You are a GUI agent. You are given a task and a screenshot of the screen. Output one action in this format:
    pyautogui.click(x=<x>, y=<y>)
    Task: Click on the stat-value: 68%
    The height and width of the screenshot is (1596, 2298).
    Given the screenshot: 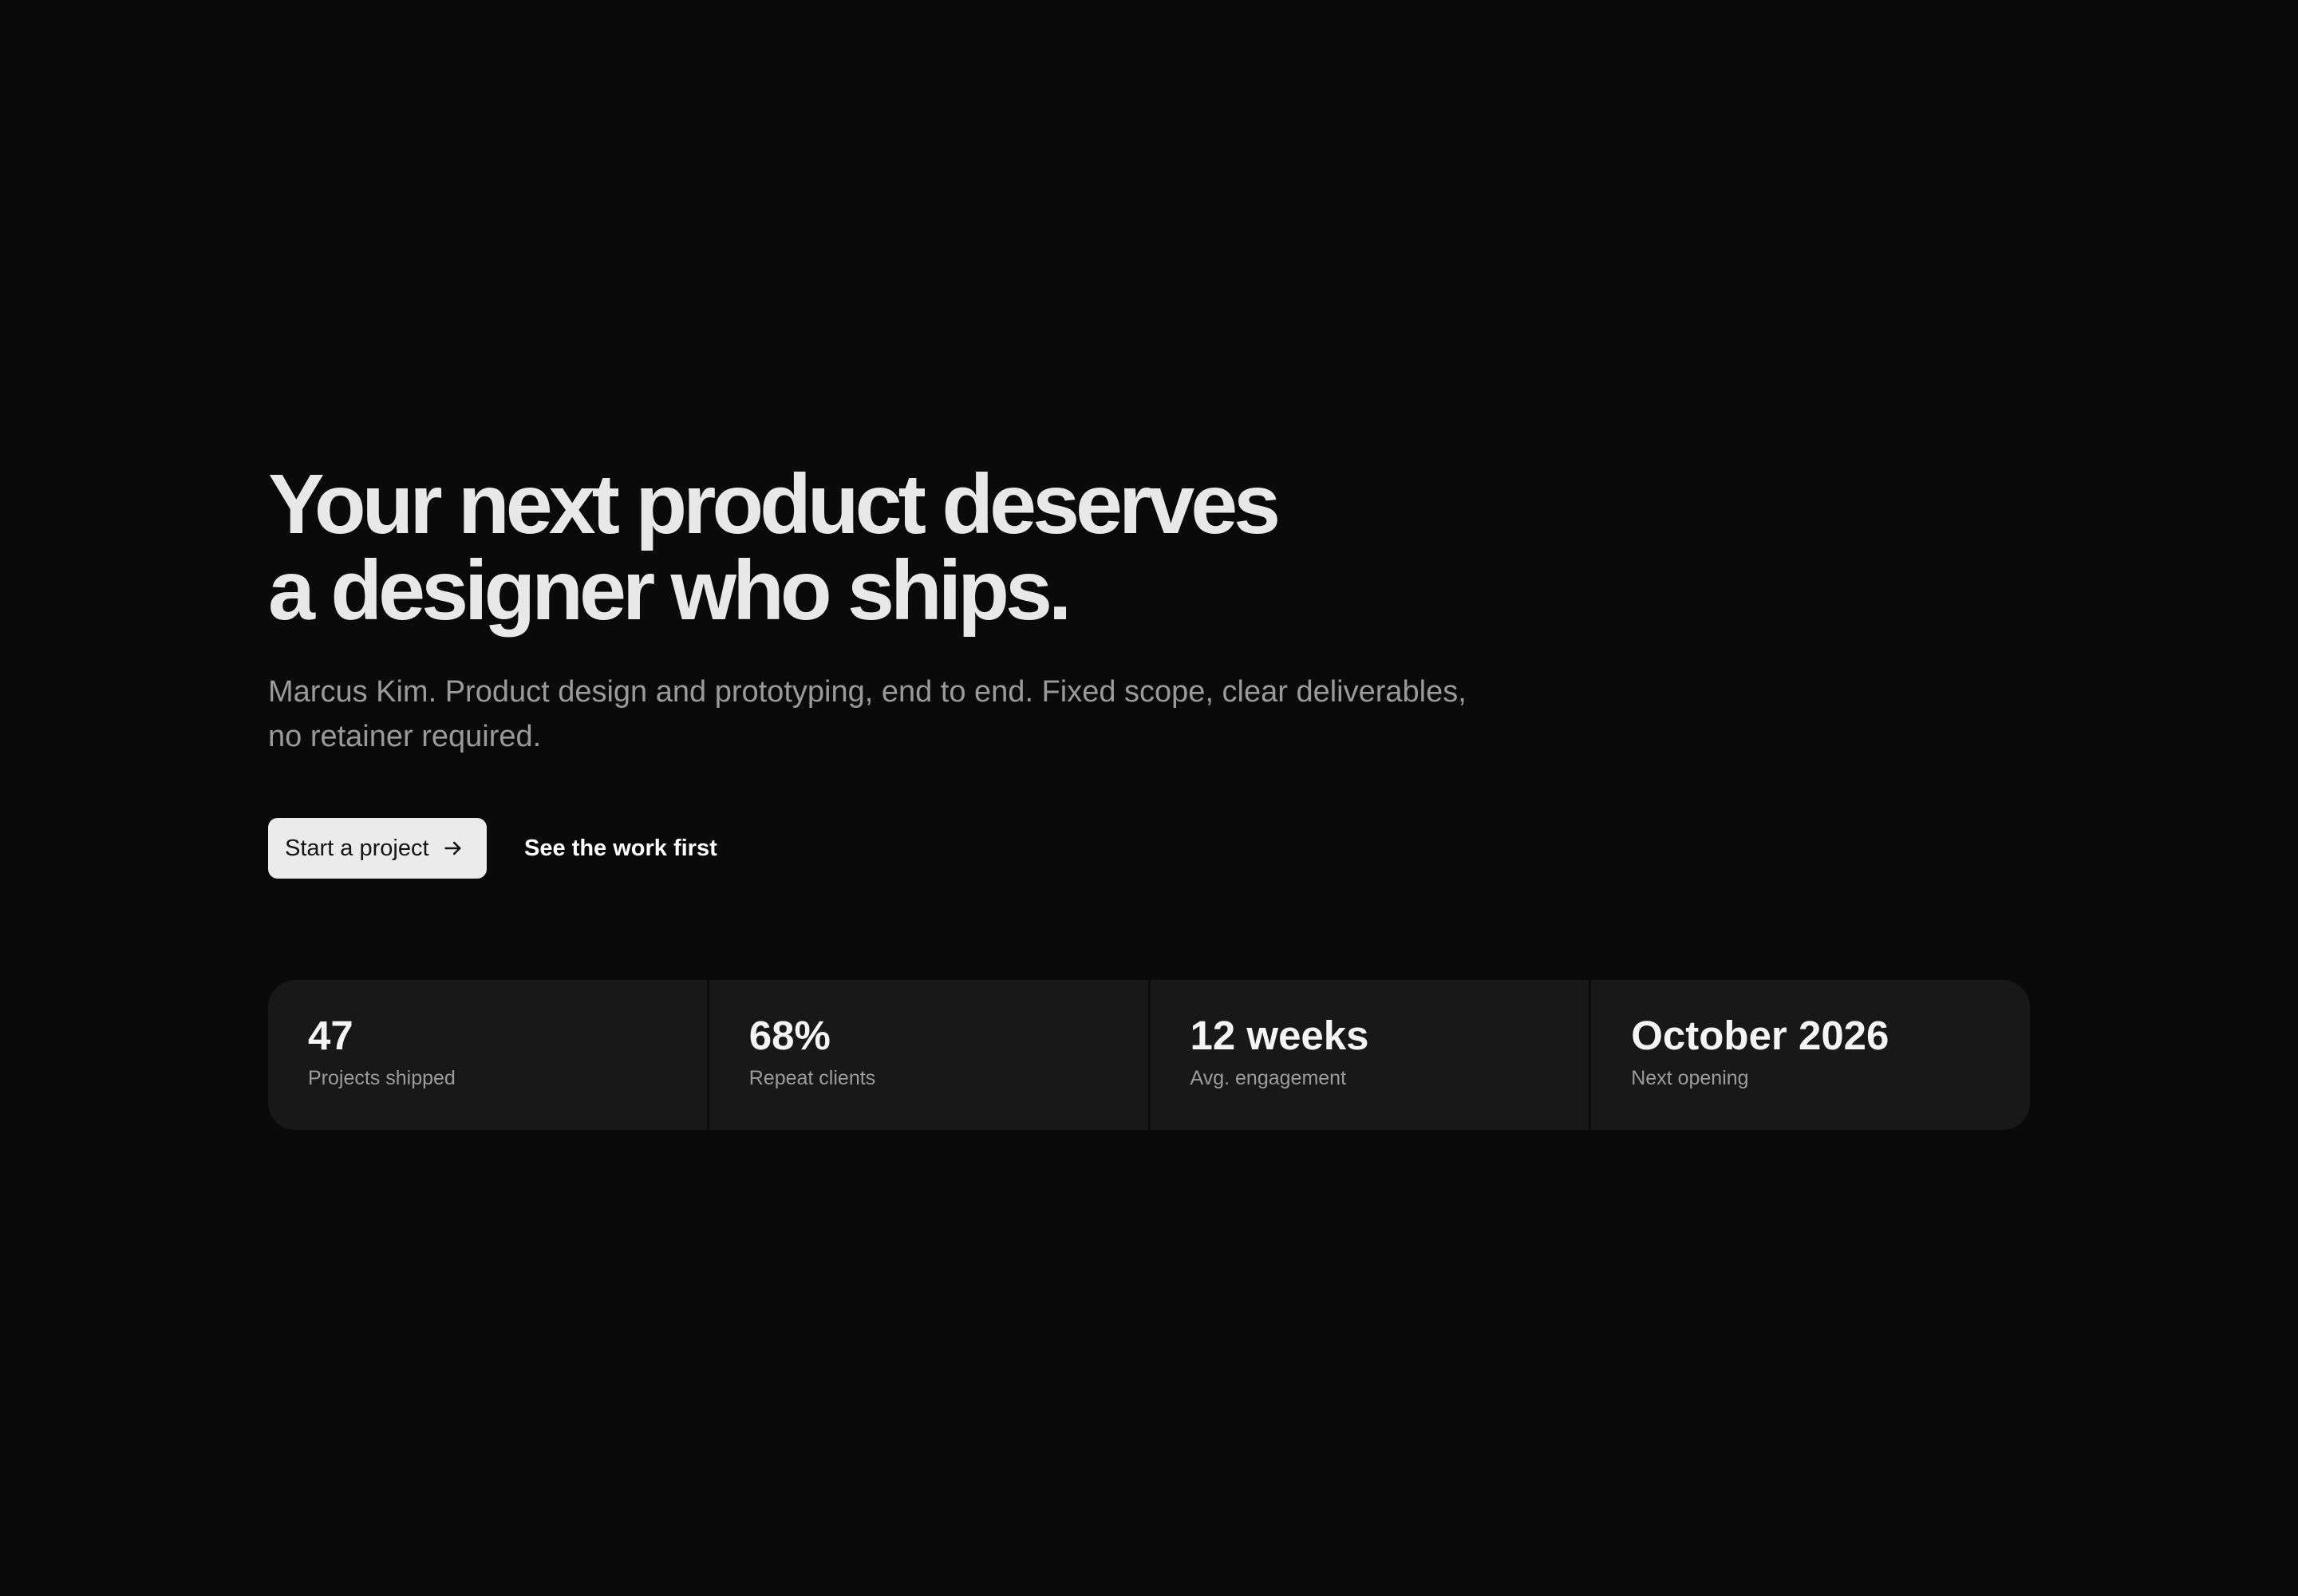 What is the action you would take?
    pyautogui.click(x=789, y=1035)
    